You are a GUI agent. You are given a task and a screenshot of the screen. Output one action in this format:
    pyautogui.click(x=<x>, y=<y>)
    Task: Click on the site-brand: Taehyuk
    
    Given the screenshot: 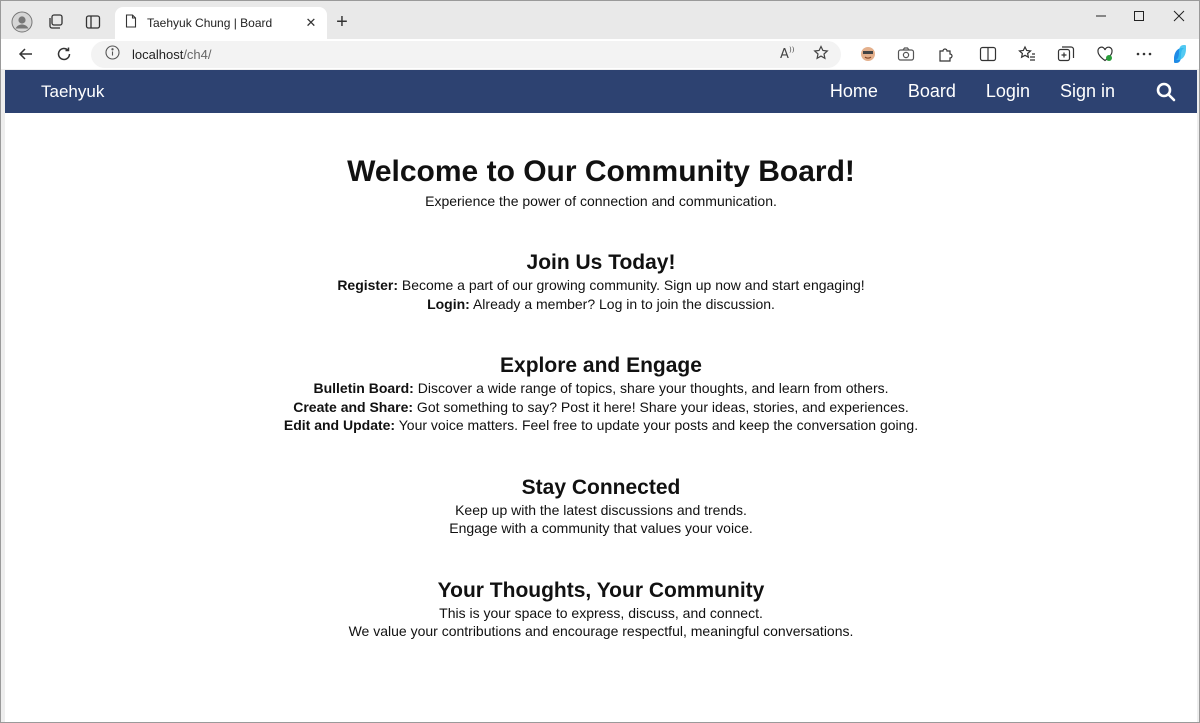 What is the action you would take?
    pyautogui.click(x=72, y=92)
    